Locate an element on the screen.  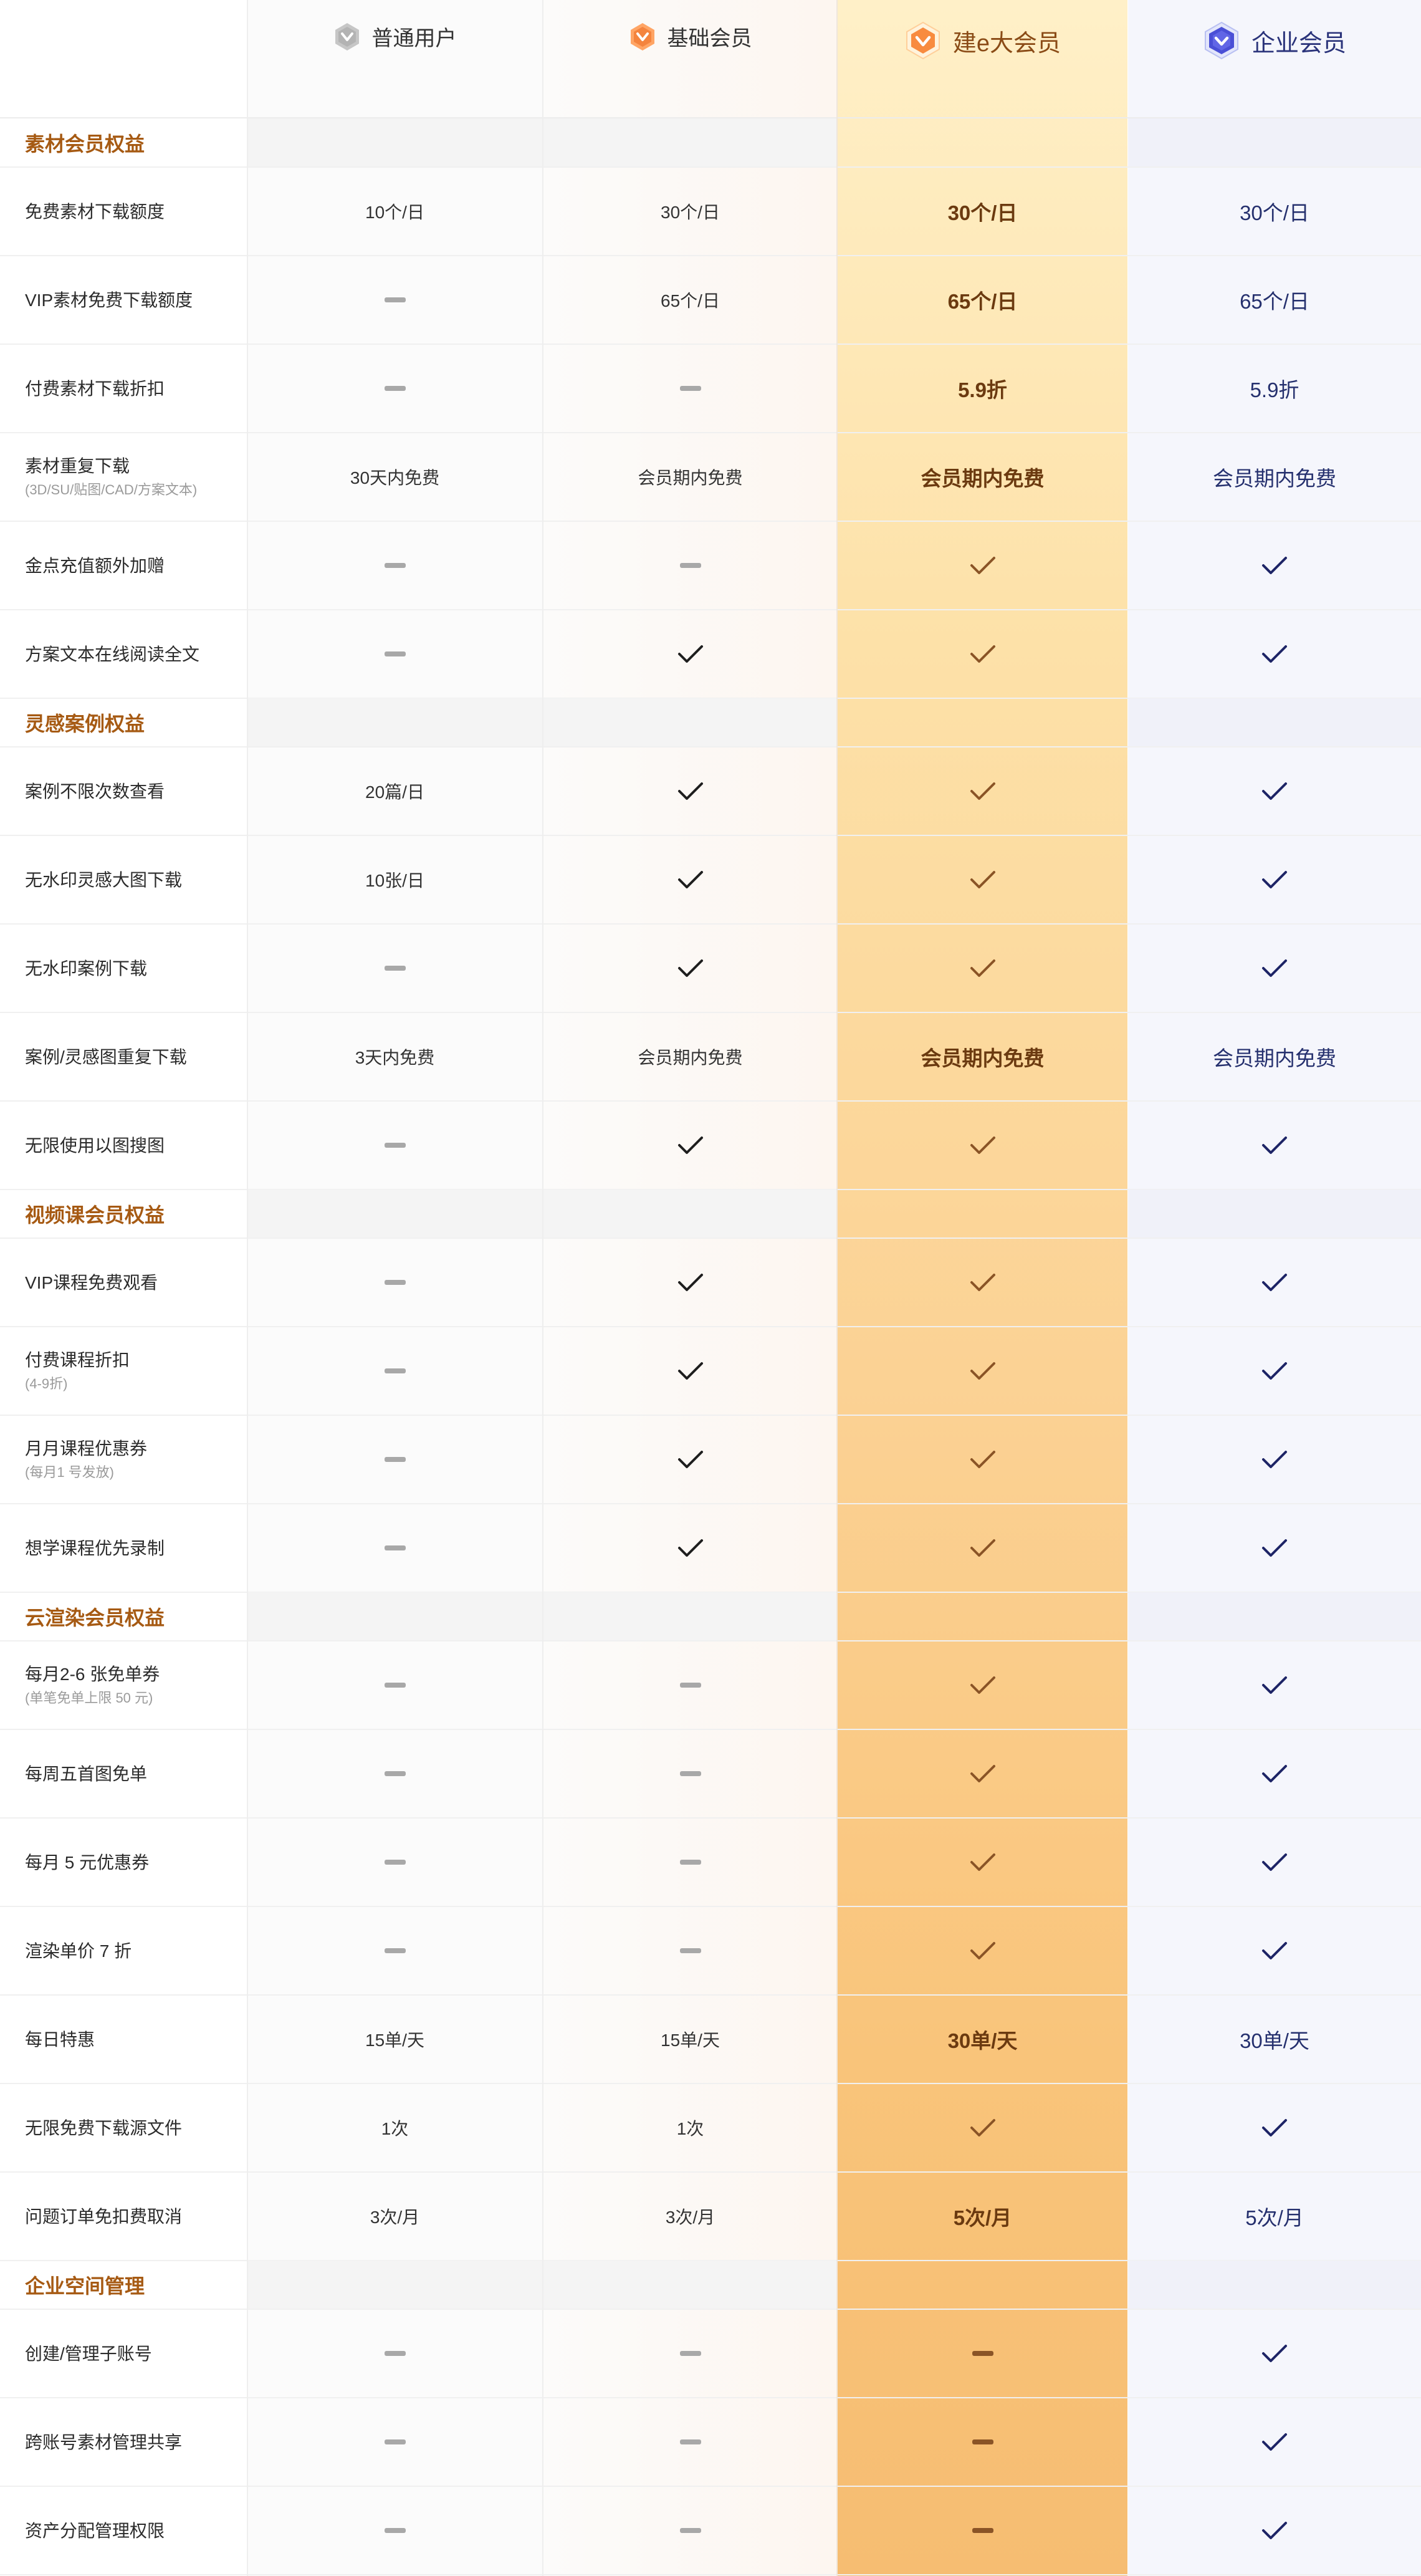
value-cell-normal: 3次/月 is located at coordinates (394, 2216).